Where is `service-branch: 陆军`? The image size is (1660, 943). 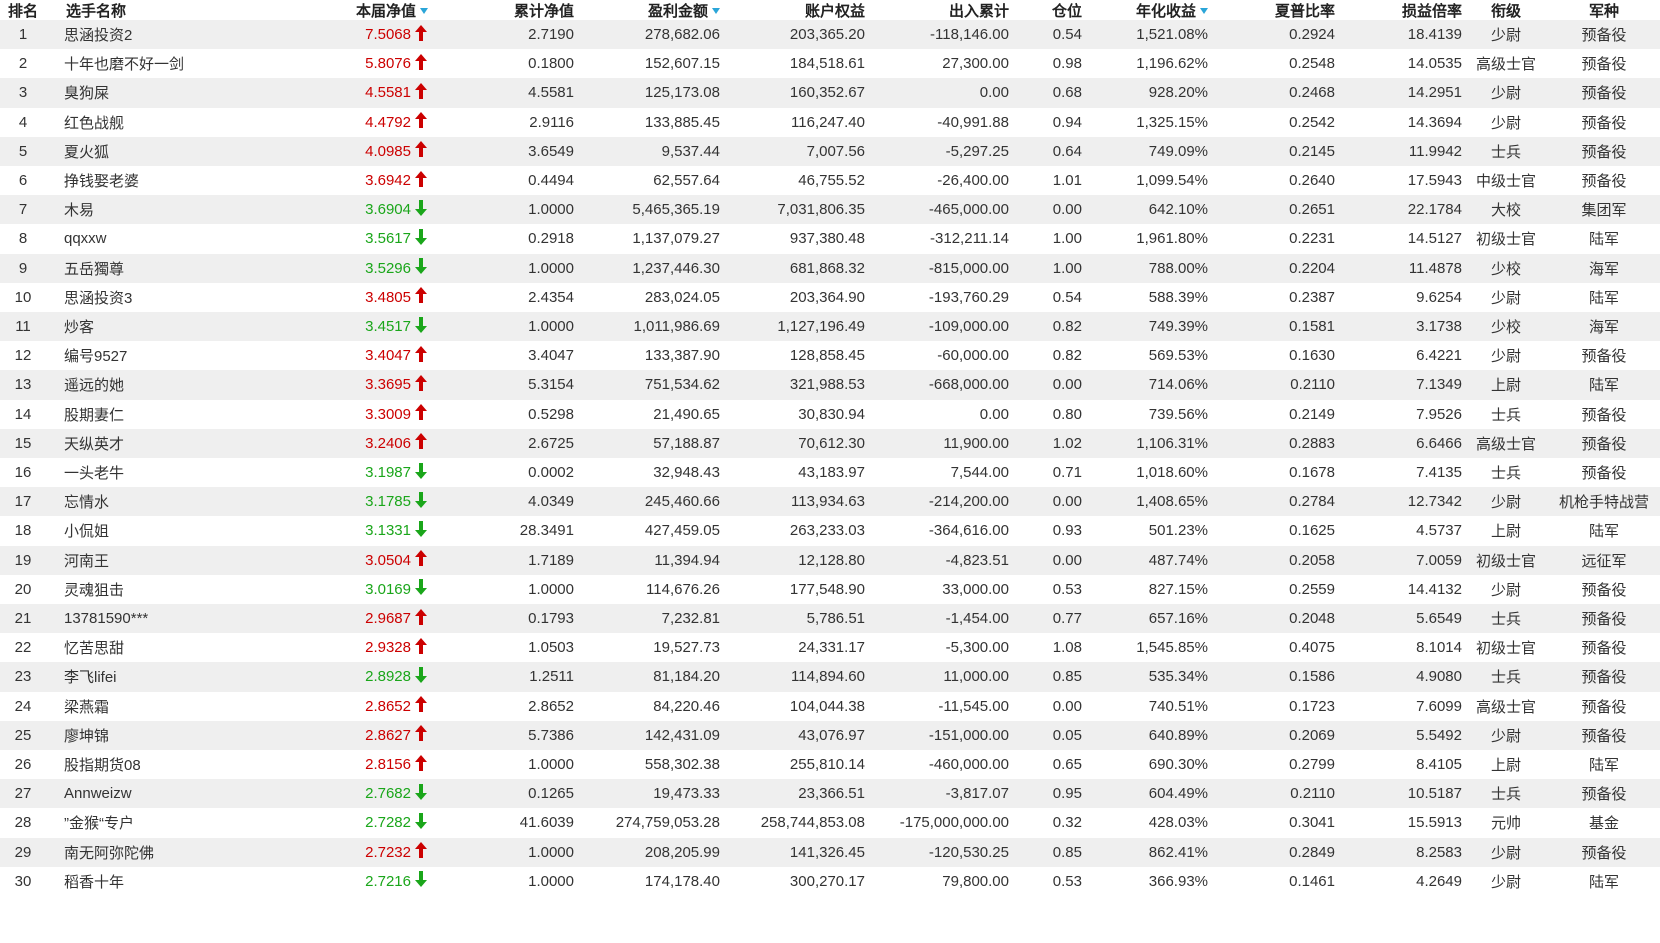 service-branch: 陆军 is located at coordinates (1604, 764).